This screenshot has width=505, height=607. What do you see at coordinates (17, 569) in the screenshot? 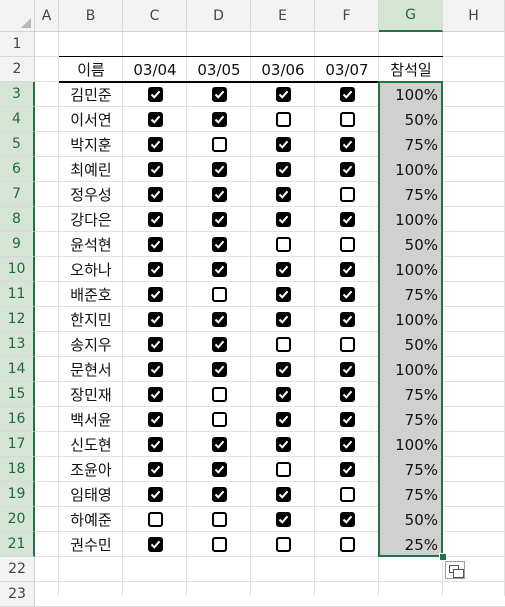
I see `row-header-22: 22` at bounding box center [17, 569].